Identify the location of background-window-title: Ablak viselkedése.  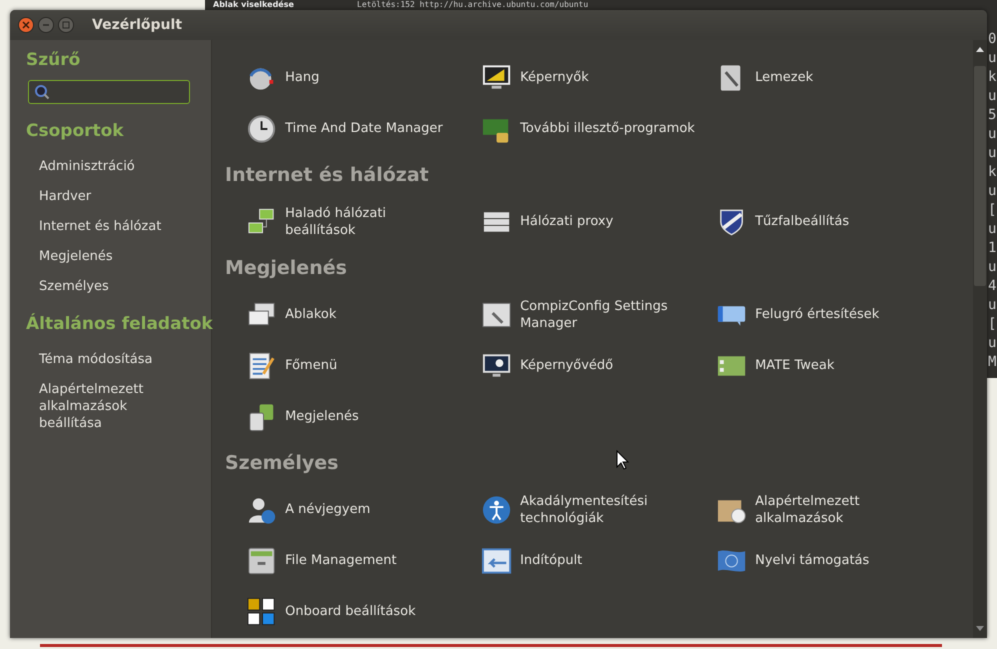
(253, 4).